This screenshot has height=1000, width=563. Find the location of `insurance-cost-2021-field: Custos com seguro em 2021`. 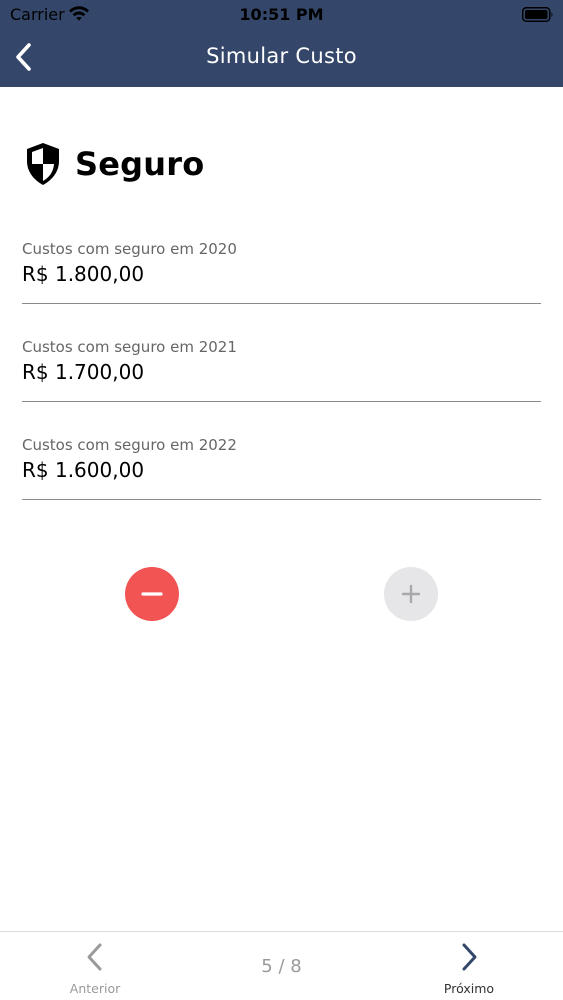

insurance-cost-2021-field: Custos com seguro em 2021 is located at coordinates (281, 370).